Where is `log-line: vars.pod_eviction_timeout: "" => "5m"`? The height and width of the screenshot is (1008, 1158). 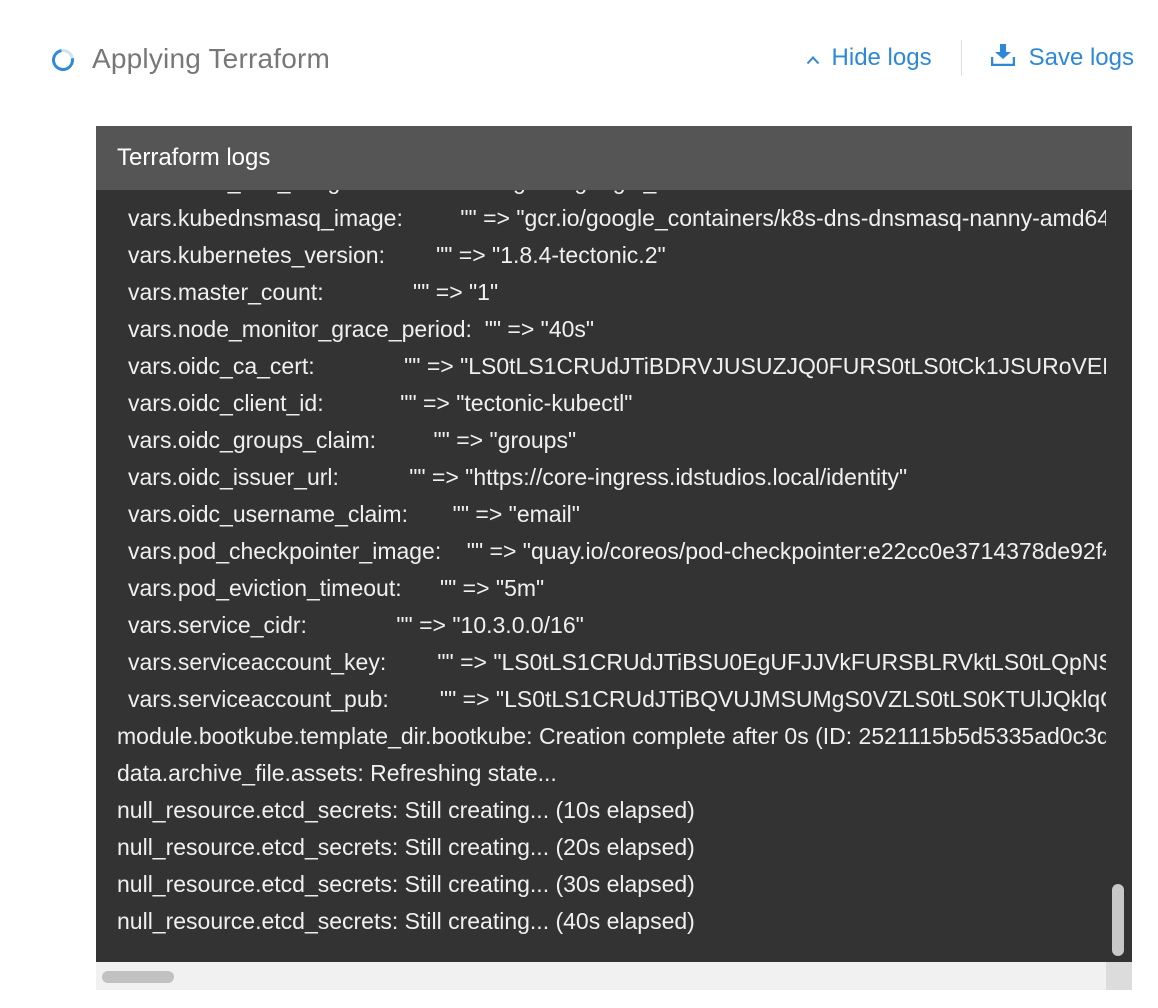
log-line: vars.pod_eviction_timeout: "" => "5m" is located at coordinates (336, 588).